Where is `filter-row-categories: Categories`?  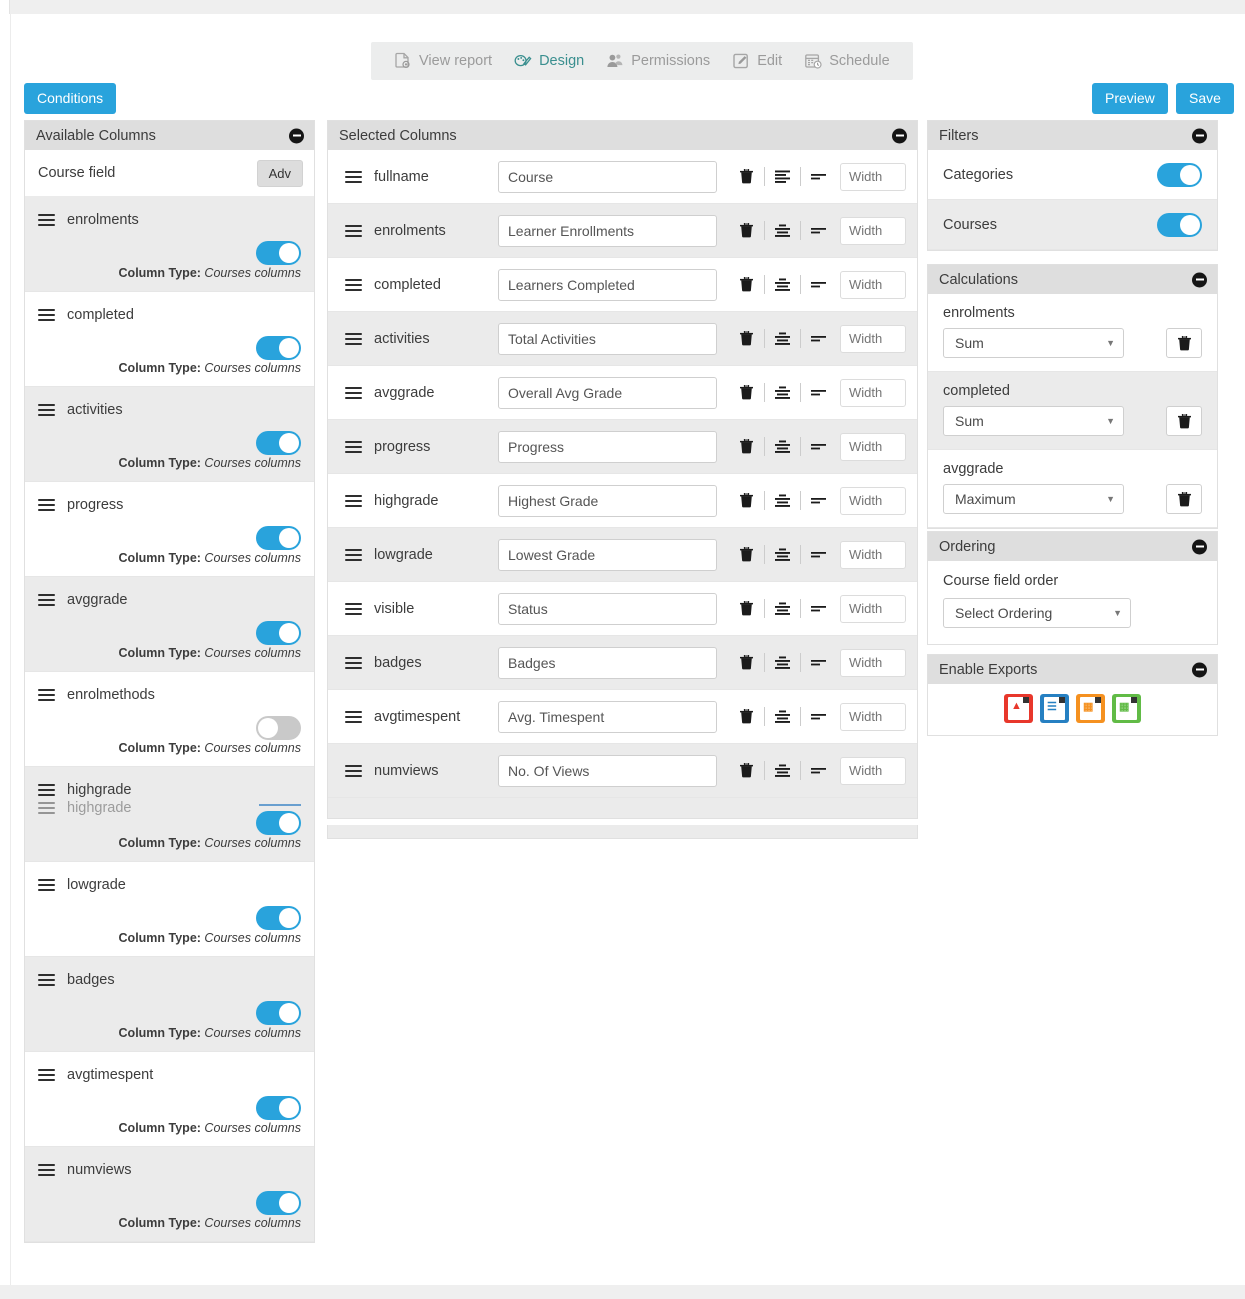
filter-row-categories: Categories is located at coordinates (1072, 175).